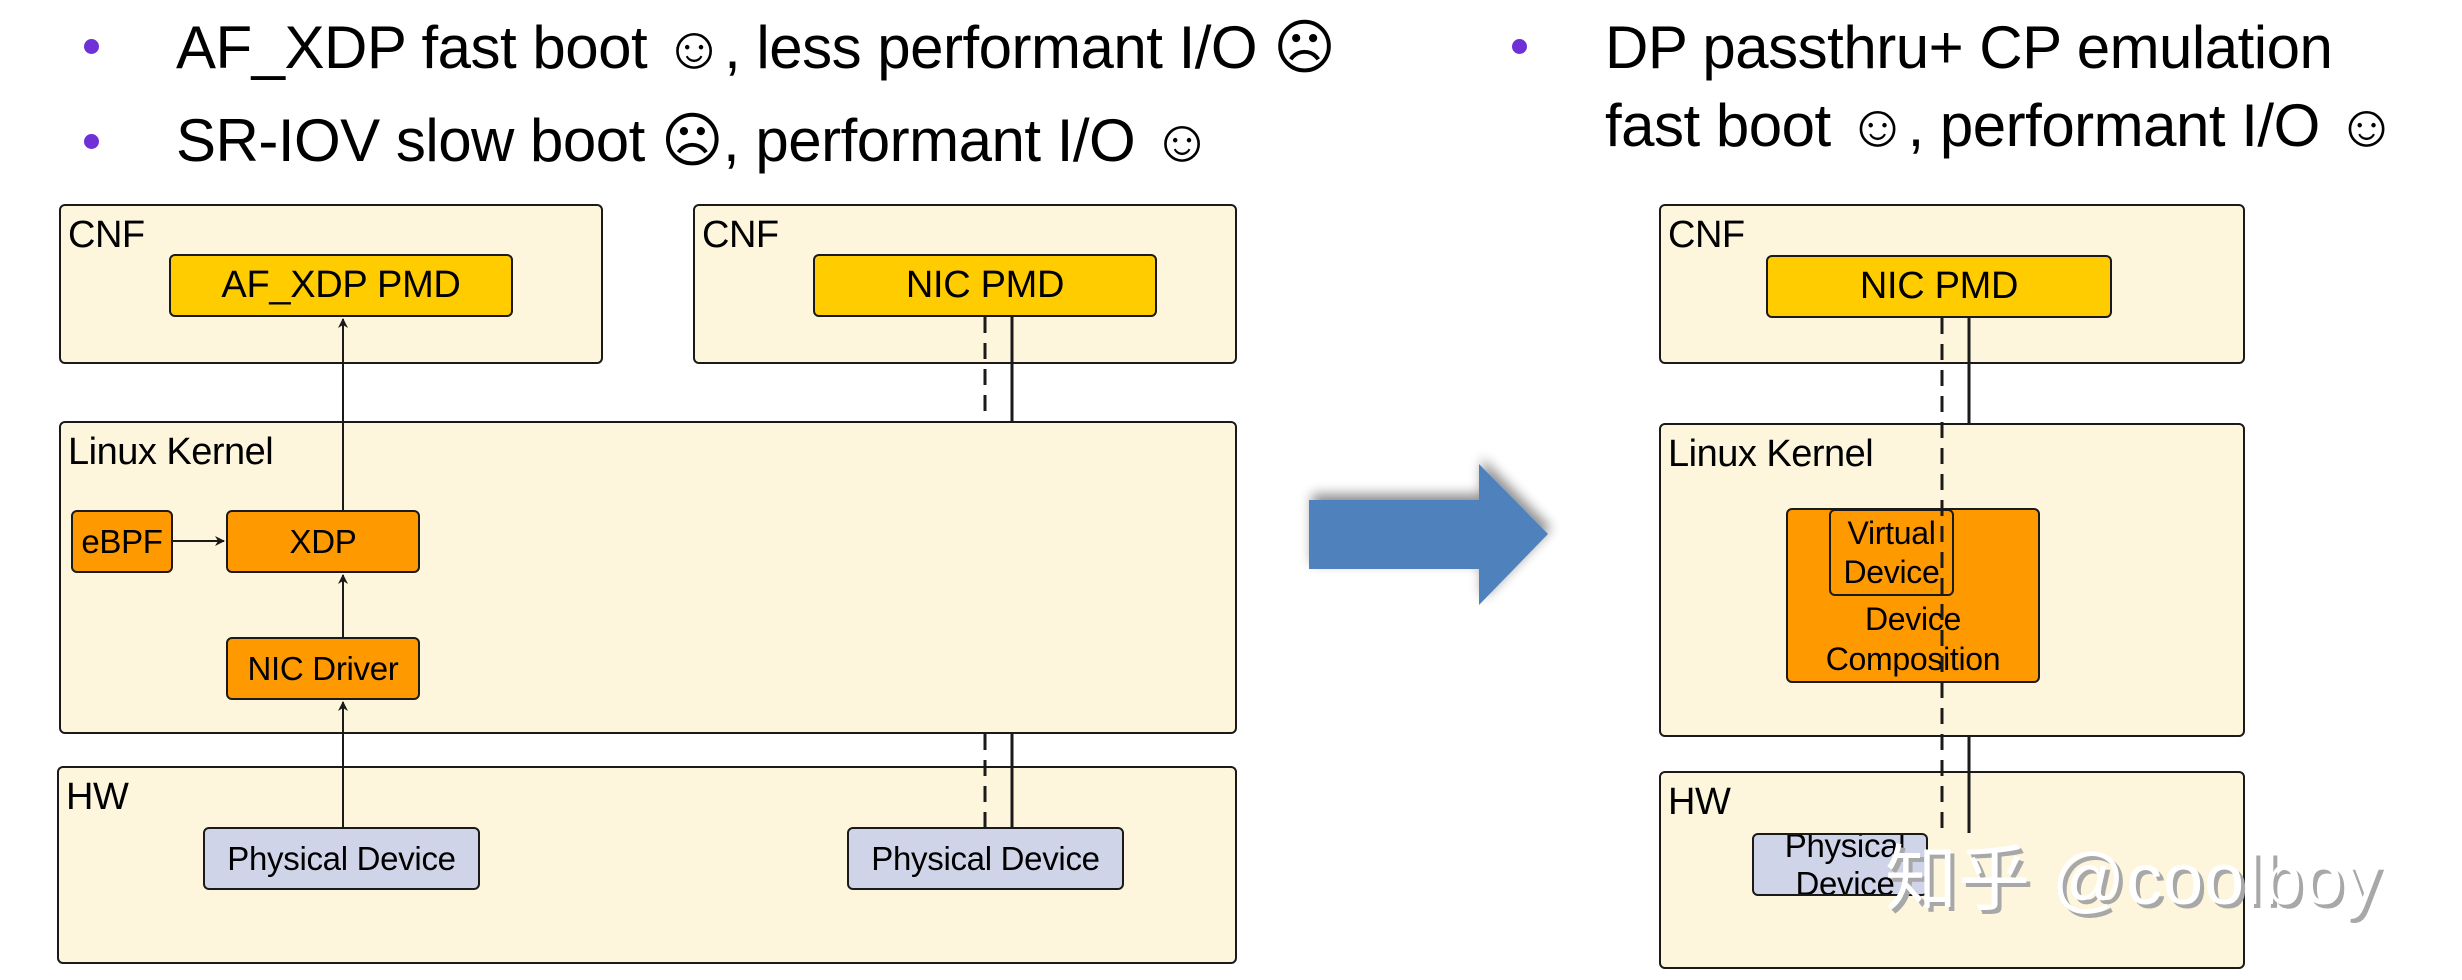 The height and width of the screenshot is (980, 2462). Describe the element at coordinates (2133, 880) in the screenshot. I see `watermark: 知乎 @coolboy` at that location.